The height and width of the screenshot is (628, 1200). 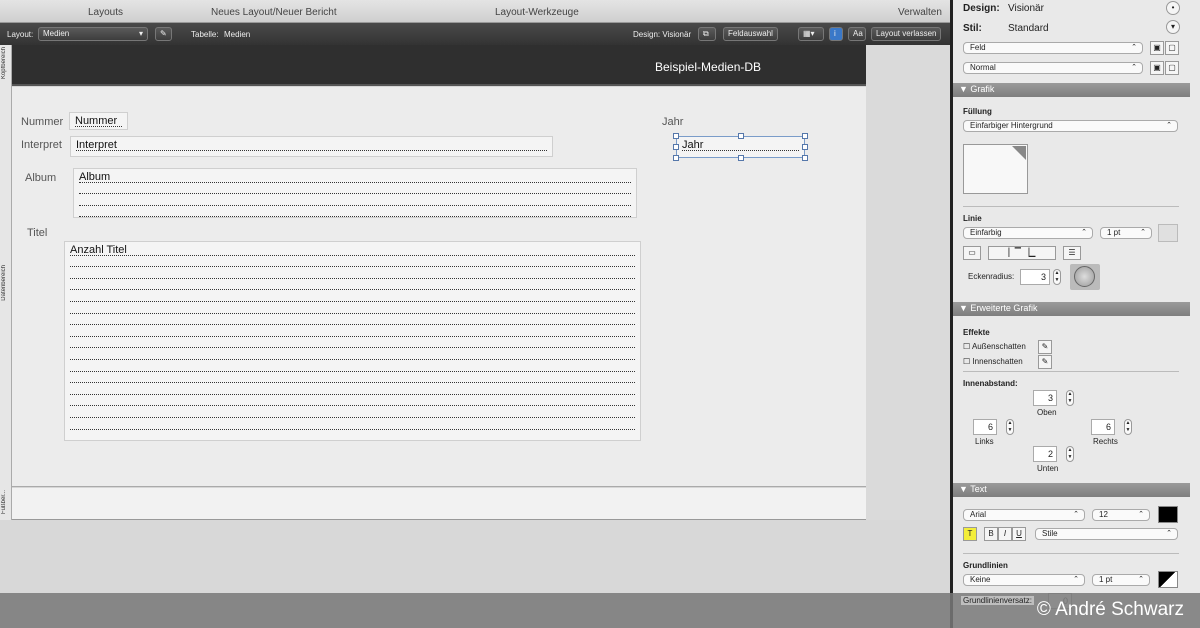 I want to click on outer-shadow-checkbox: ☐ Außenschatten, so click(x=994, y=346).